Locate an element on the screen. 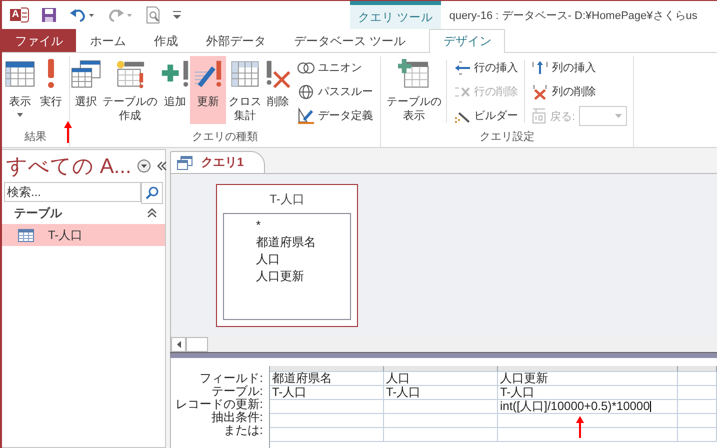 The image size is (717, 448). row-label: または: is located at coordinates (243, 430).